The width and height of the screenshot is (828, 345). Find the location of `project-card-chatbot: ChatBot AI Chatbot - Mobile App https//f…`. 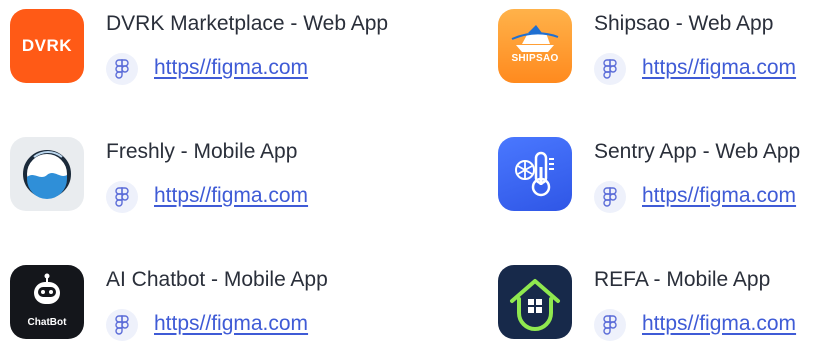

project-card-chatbot: ChatBot AI Chatbot - Mobile App https//f… is located at coordinates (180, 305).